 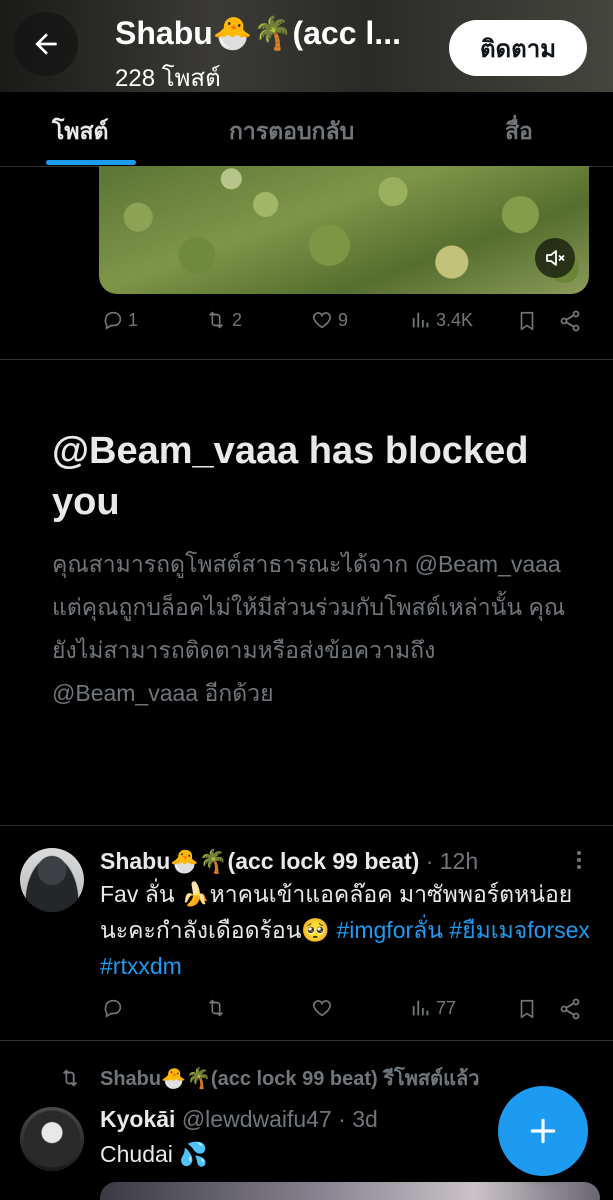 What do you see at coordinates (141, 966) in the screenshot?
I see `hashtag-link: #rtxxdm` at bounding box center [141, 966].